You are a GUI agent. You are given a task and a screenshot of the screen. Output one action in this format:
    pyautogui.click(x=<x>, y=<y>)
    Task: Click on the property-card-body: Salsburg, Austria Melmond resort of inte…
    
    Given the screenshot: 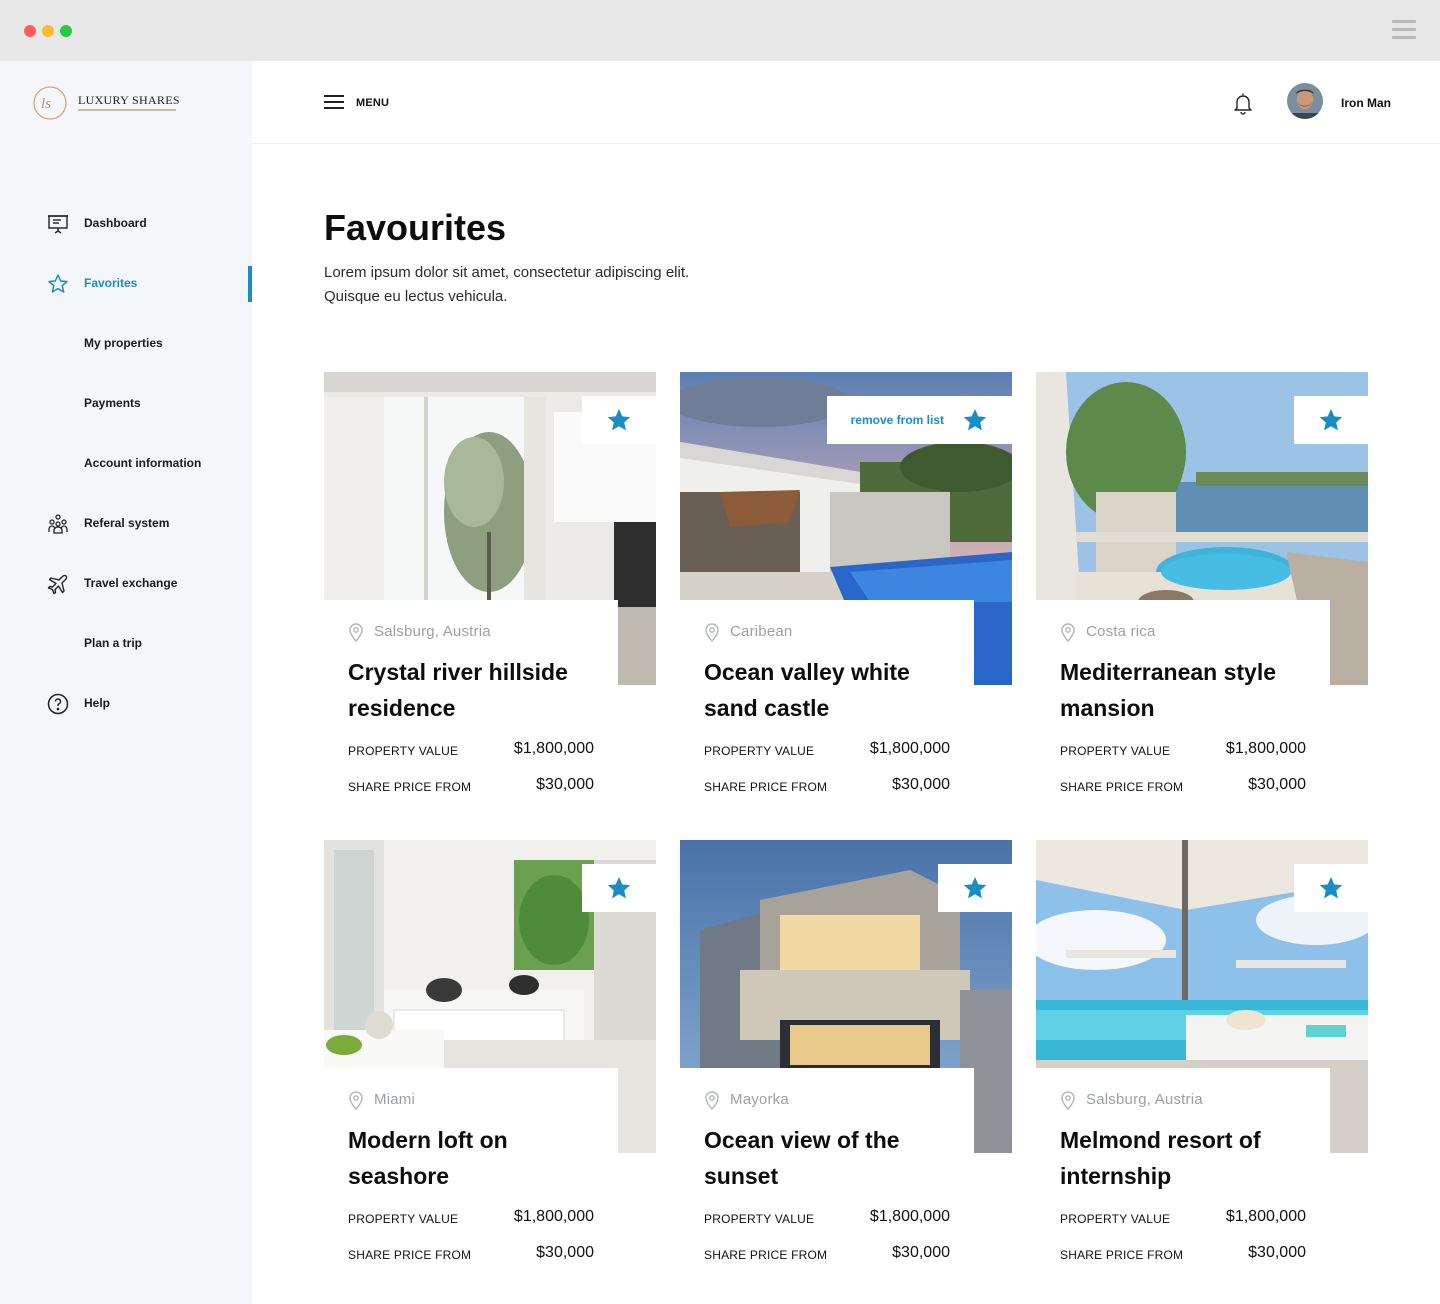 What is the action you would take?
    pyautogui.click(x=1183, y=1174)
    